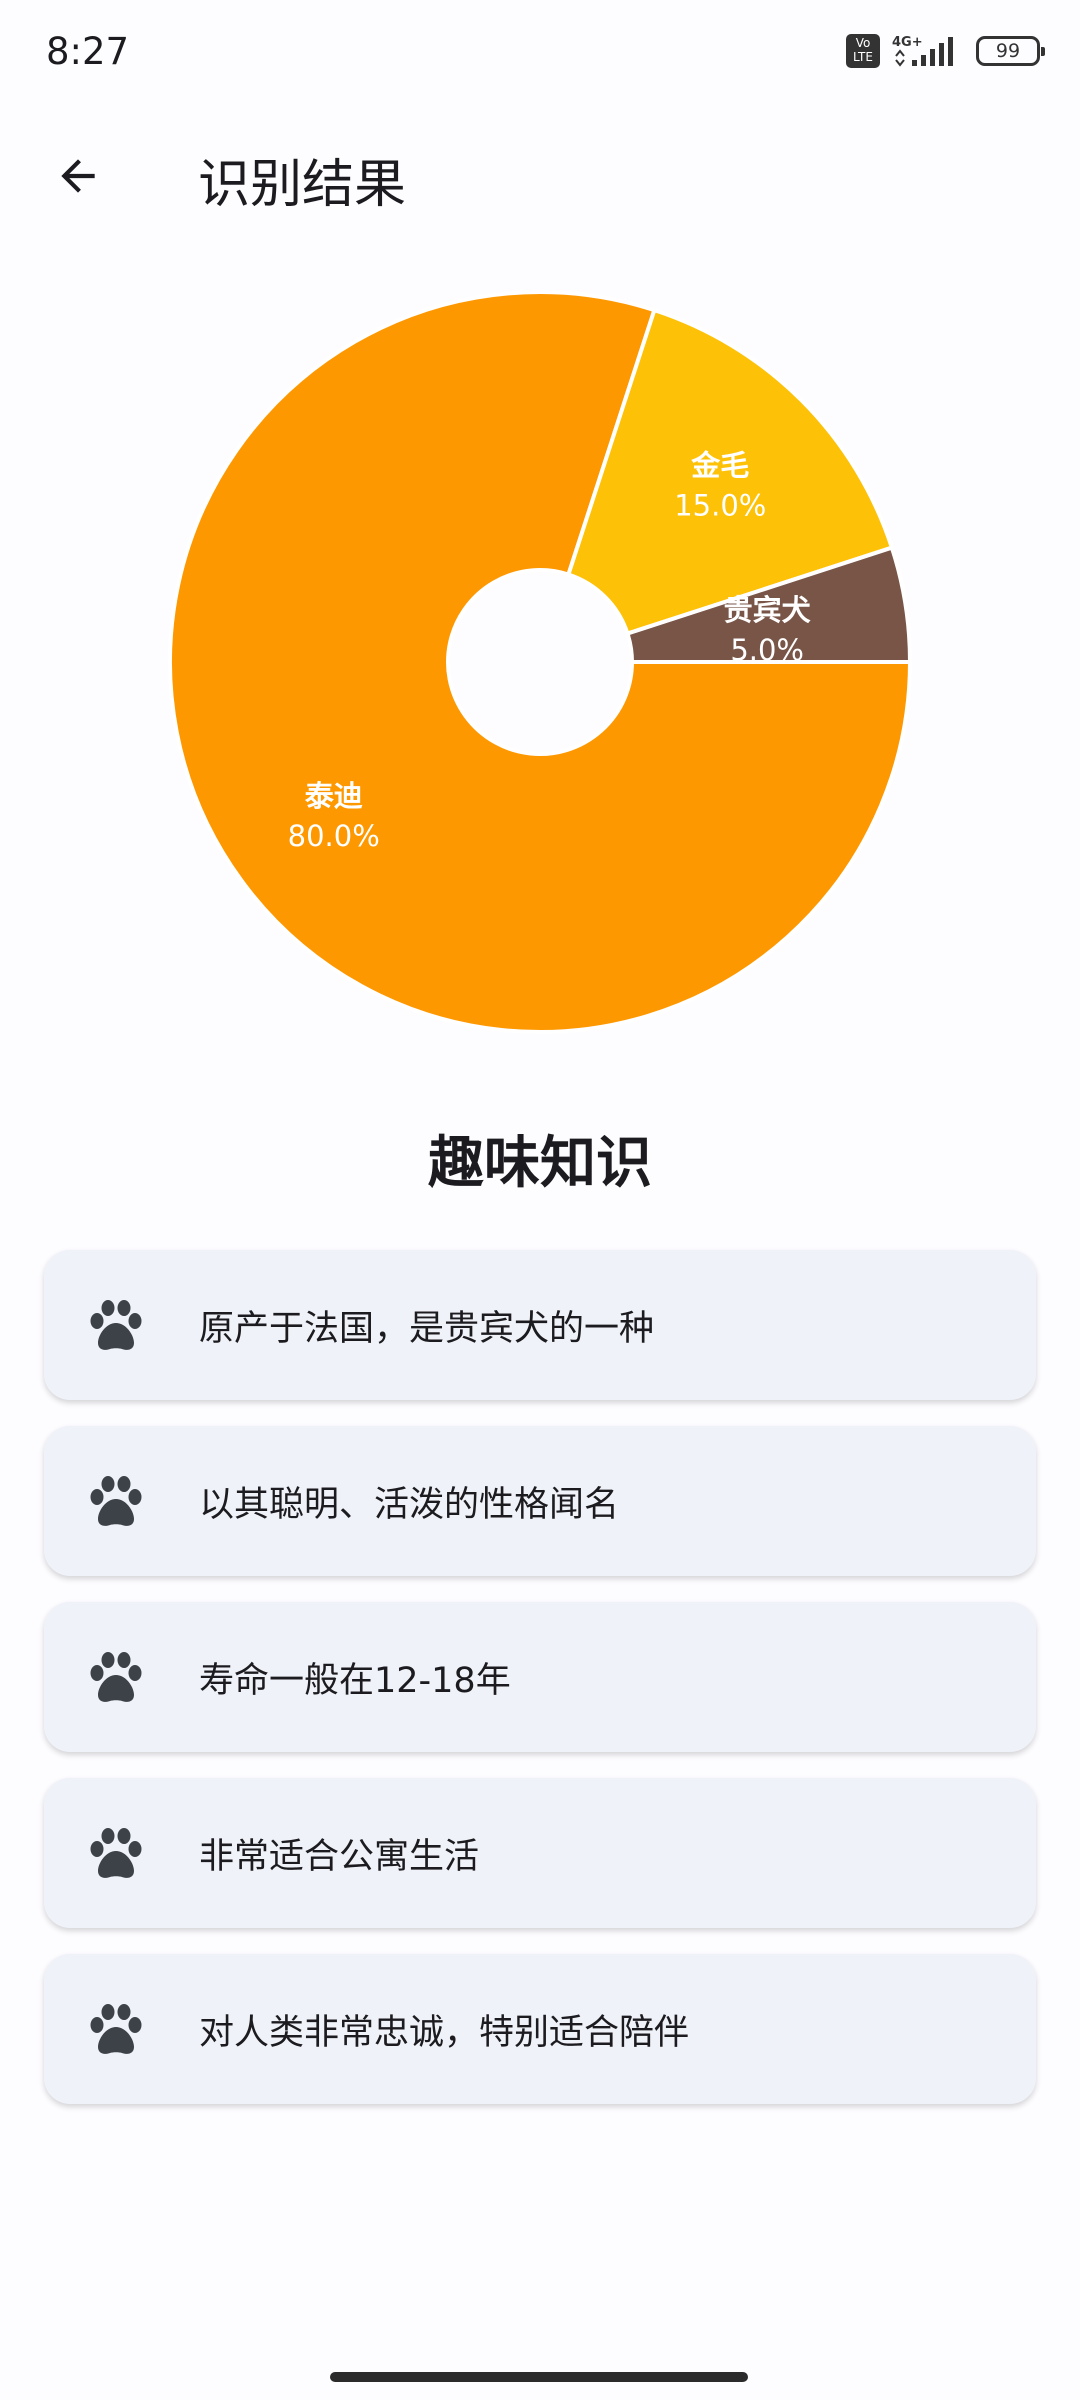 The image size is (1080, 2400). What do you see at coordinates (409, 1505) in the screenshot?
I see `fact-text: 以其聪明、活泼的性格闻名` at bounding box center [409, 1505].